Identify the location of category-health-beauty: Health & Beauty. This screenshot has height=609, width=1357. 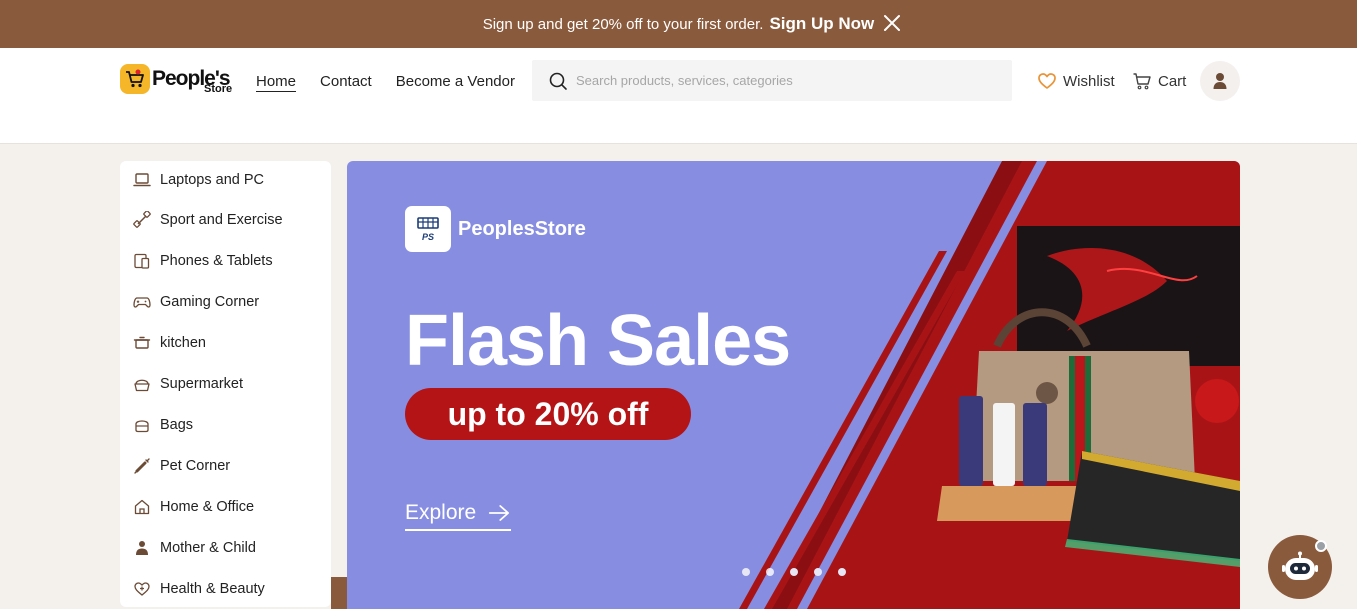
(225, 587).